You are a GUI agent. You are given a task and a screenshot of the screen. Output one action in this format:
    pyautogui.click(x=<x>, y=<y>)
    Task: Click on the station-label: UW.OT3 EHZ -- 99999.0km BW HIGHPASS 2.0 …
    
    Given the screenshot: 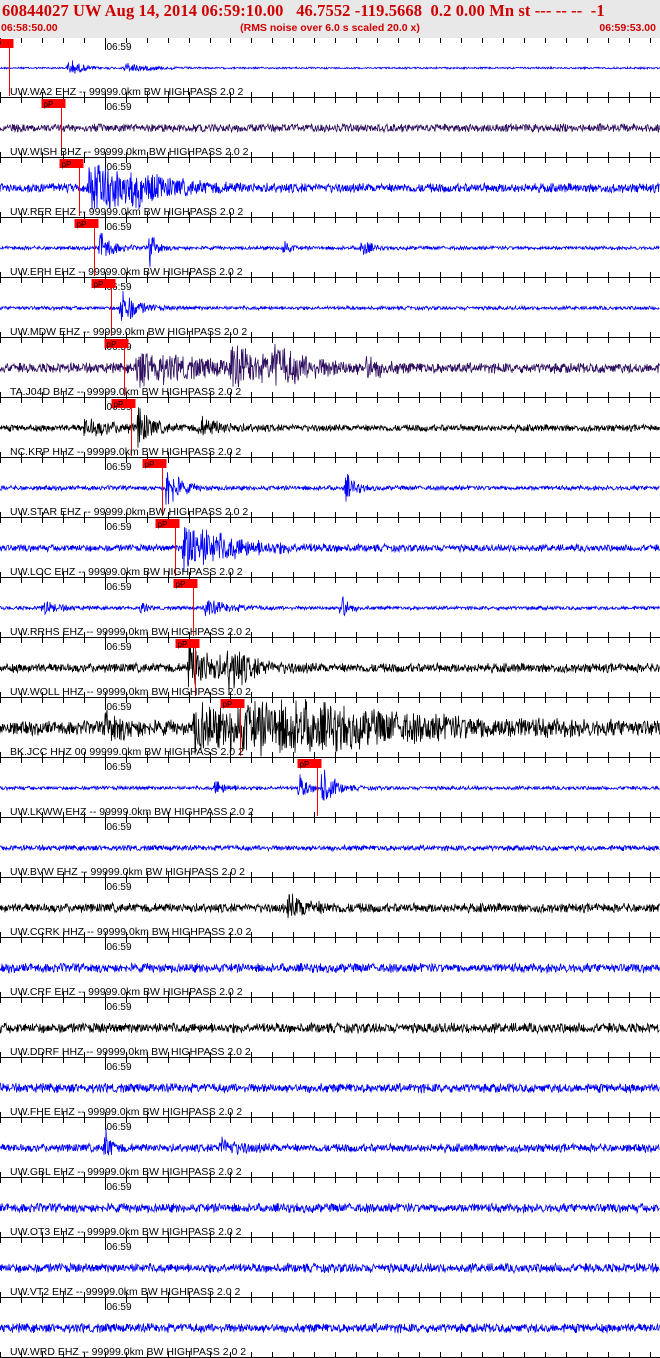 What is the action you would take?
    pyautogui.click(x=126, y=1232)
    